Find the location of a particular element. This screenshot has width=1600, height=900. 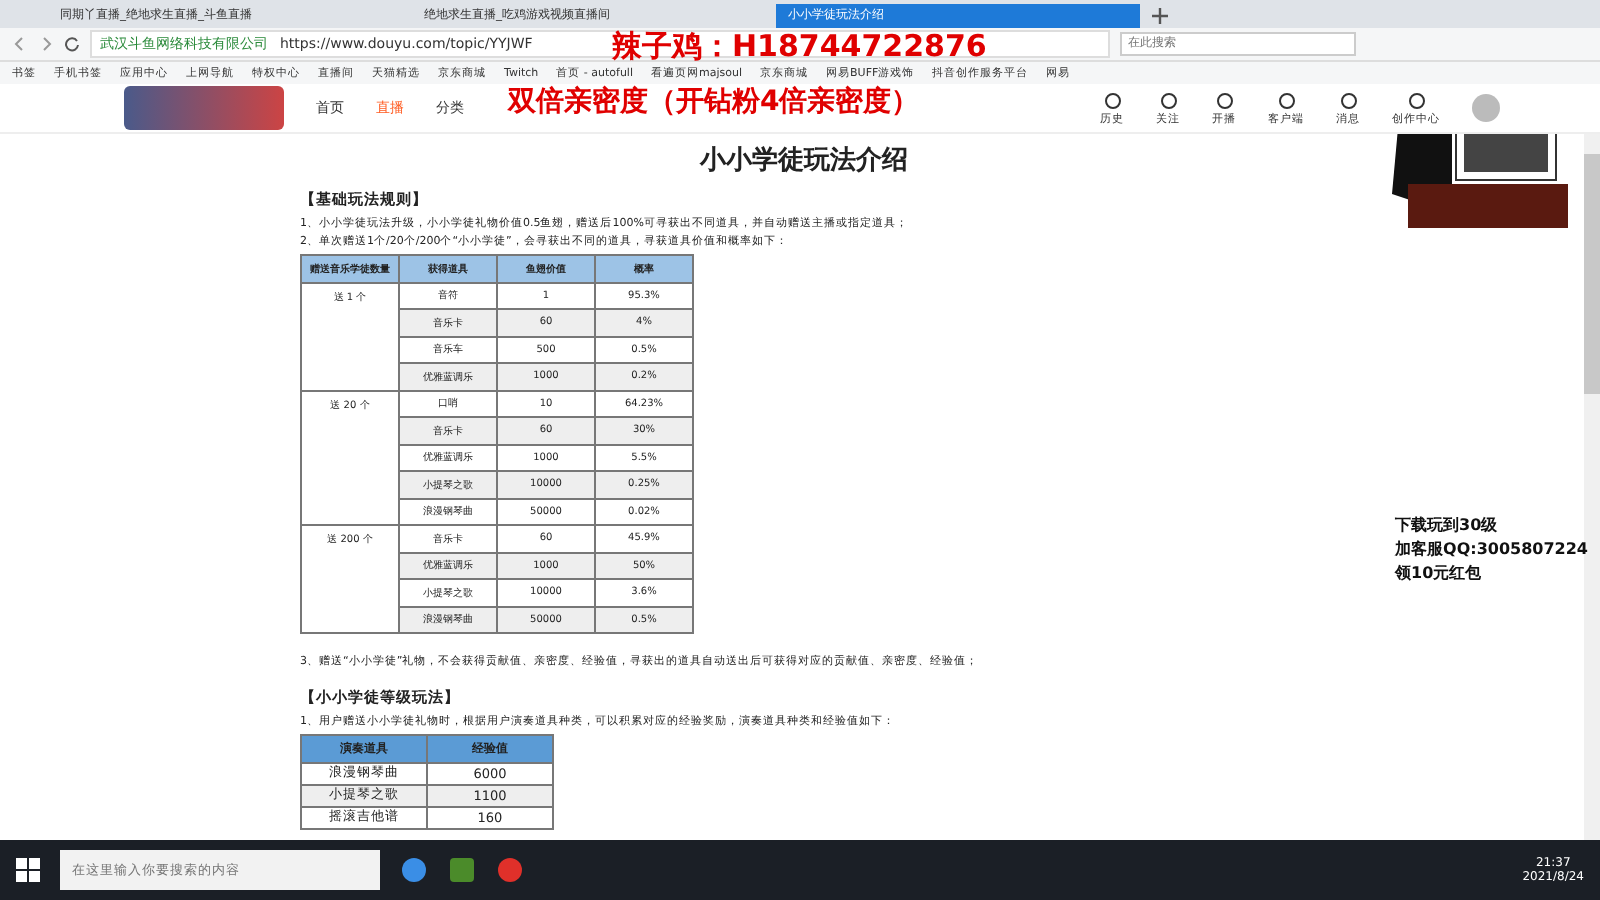

browser-icon is located at coordinates (414, 870).